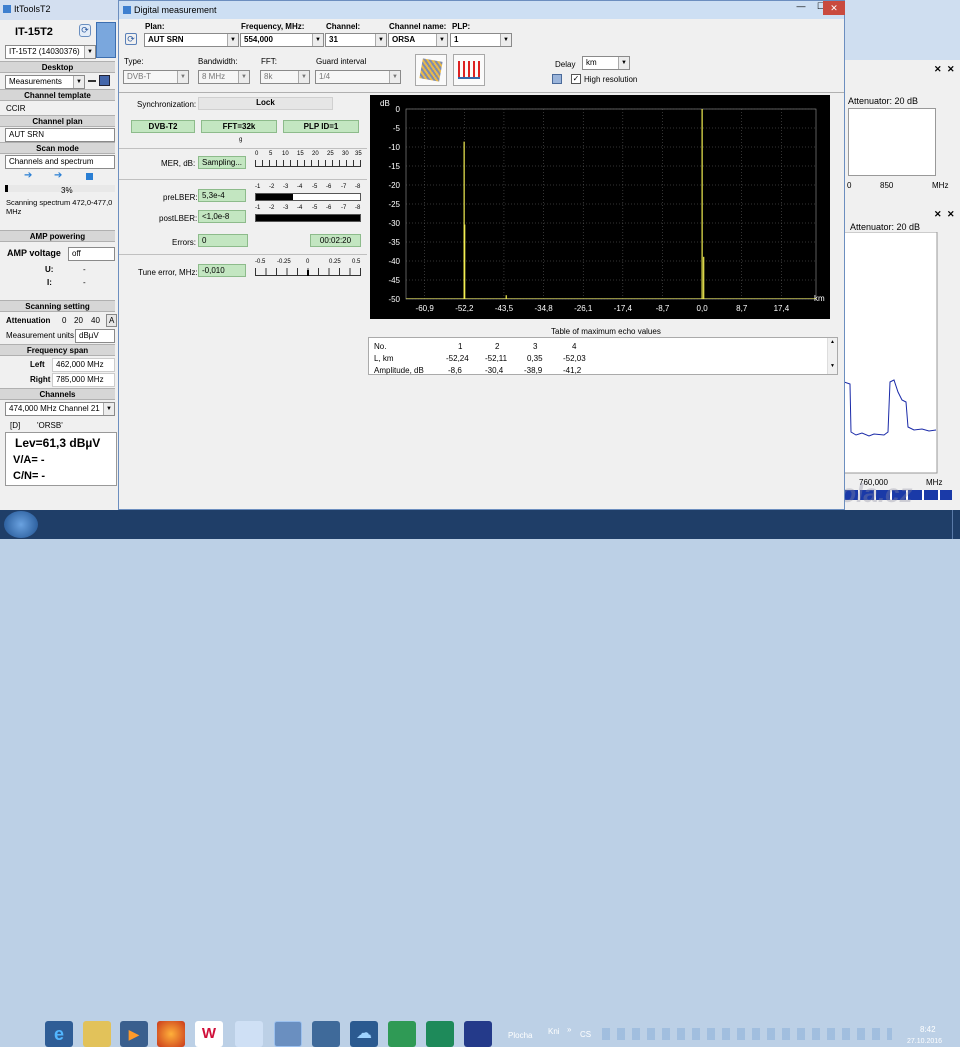 This screenshot has width=960, height=1047. What do you see at coordinates (394, 147) in the screenshot?
I see `y-tick-label: -10` at bounding box center [394, 147].